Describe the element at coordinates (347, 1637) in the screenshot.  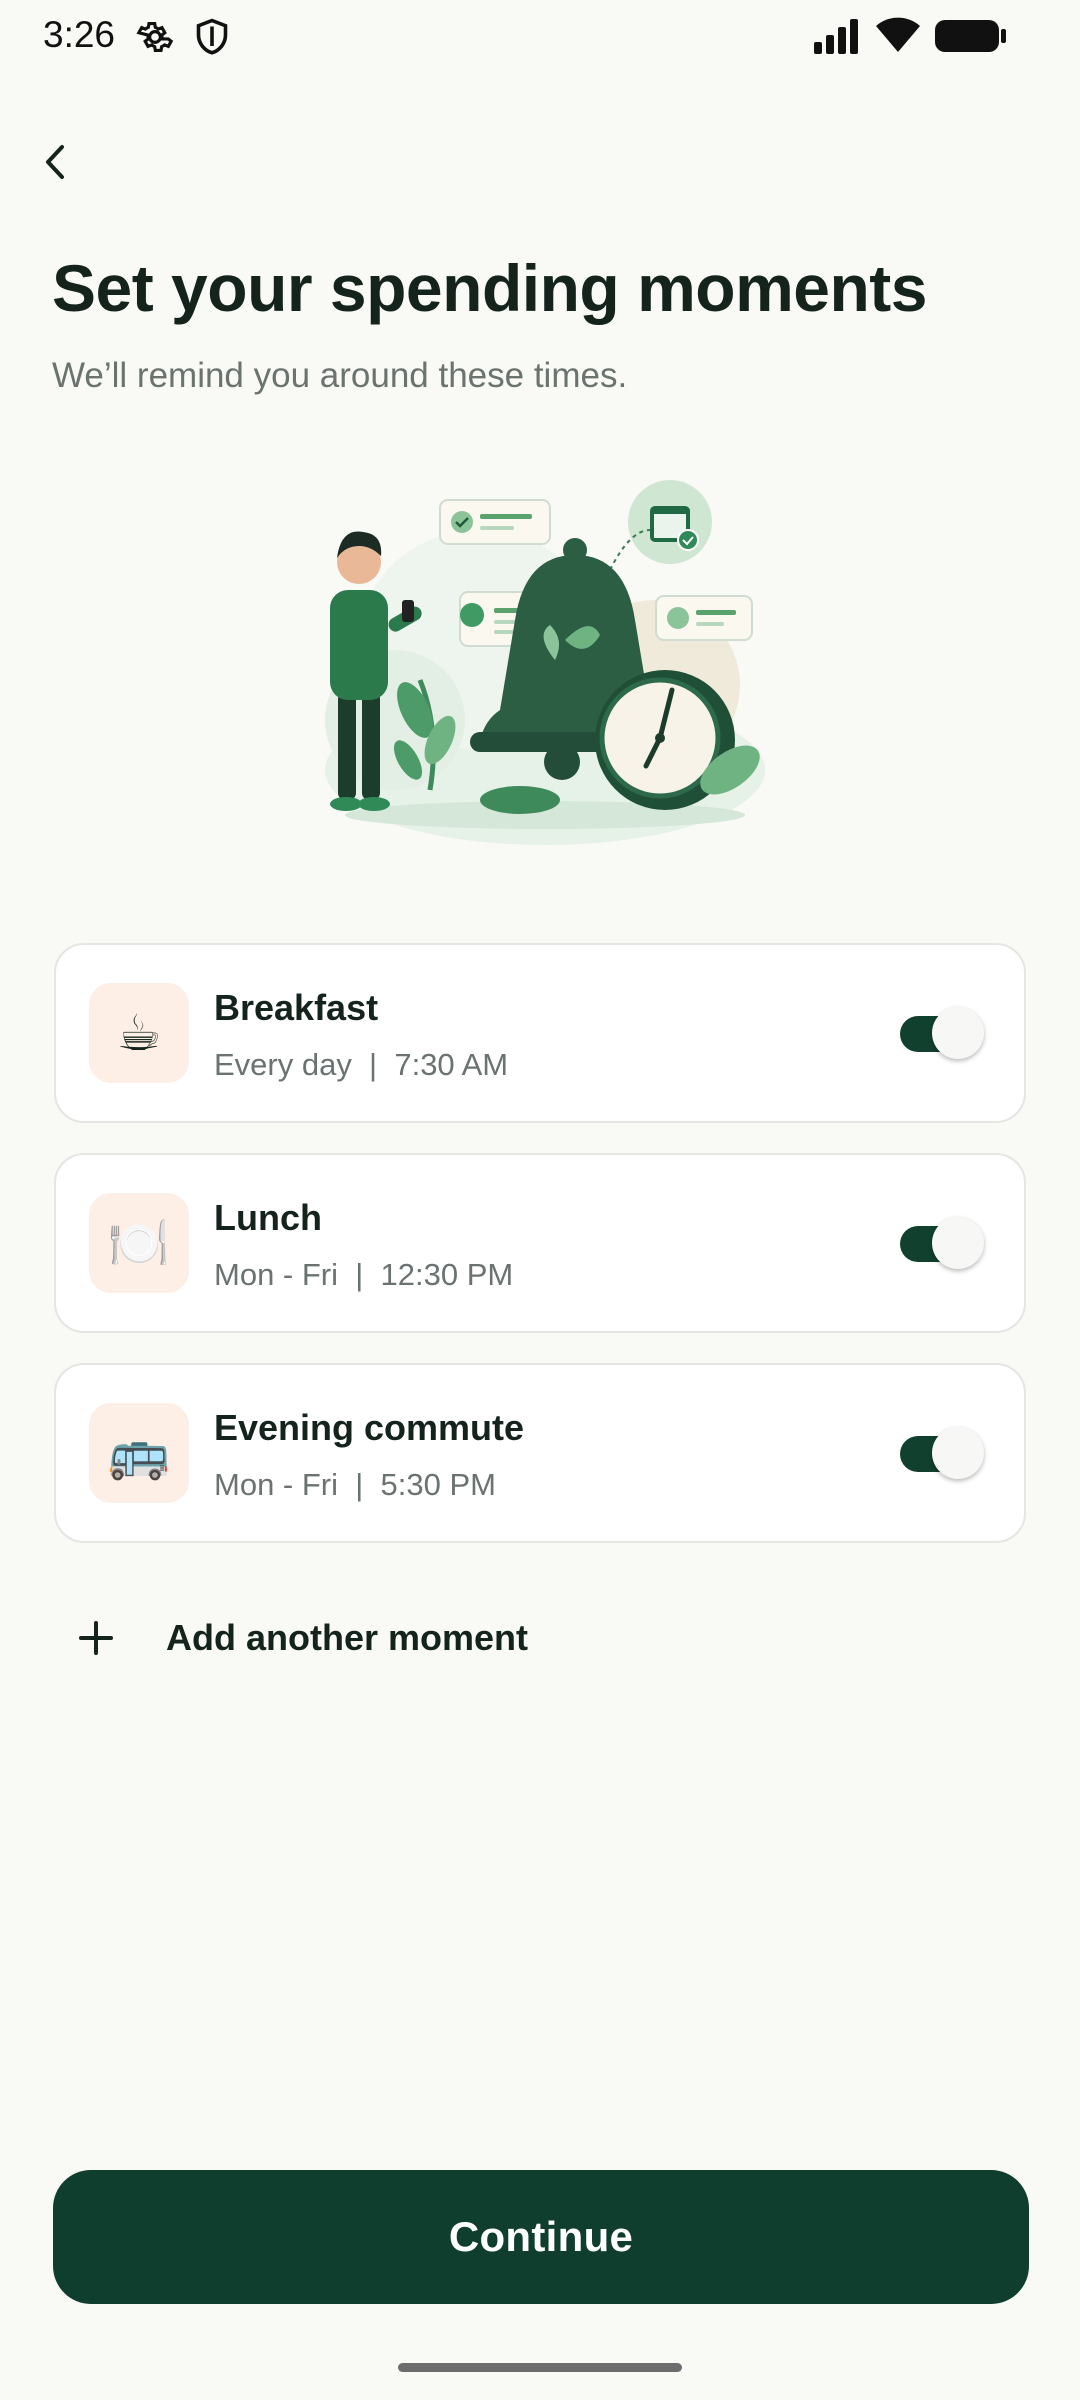
I see `add-moment-label: Add another moment` at that location.